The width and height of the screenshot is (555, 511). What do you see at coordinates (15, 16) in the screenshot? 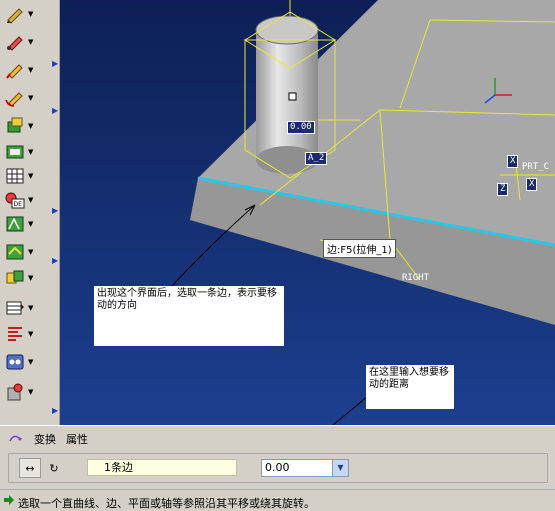
I see `pencil-sketch-icon` at bounding box center [15, 16].